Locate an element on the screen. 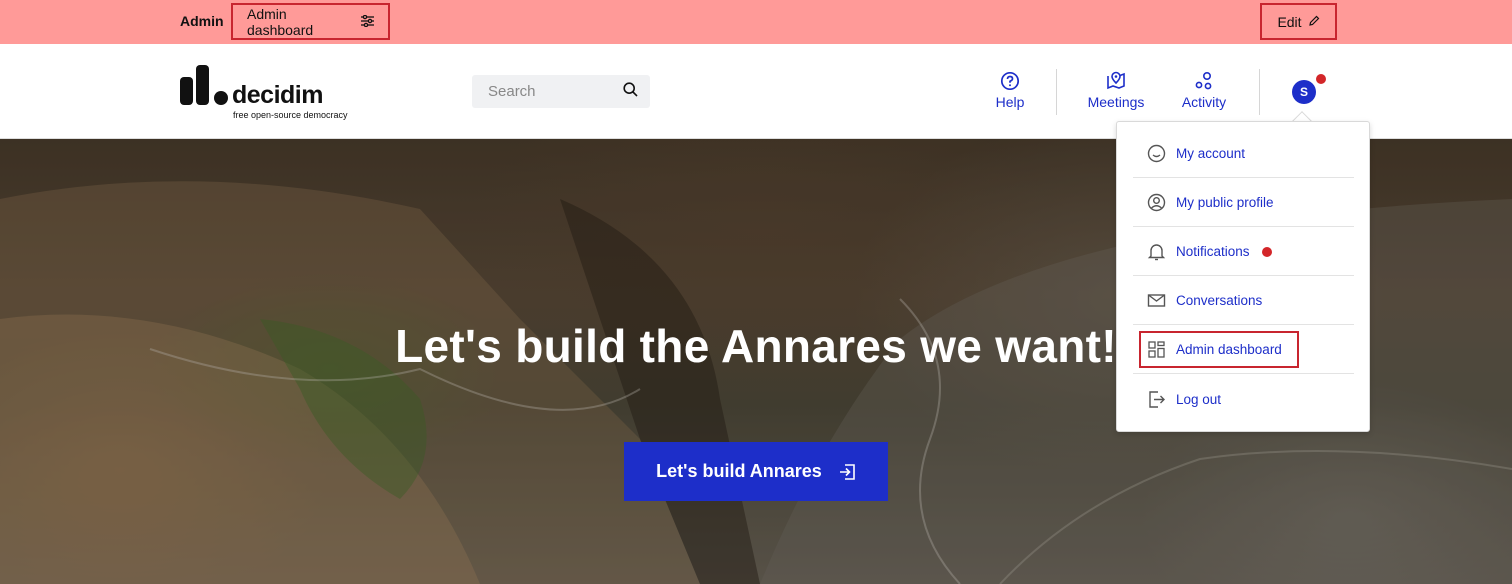 The height and width of the screenshot is (584, 1512). menu-item-log-out: Log out is located at coordinates (1243, 399).